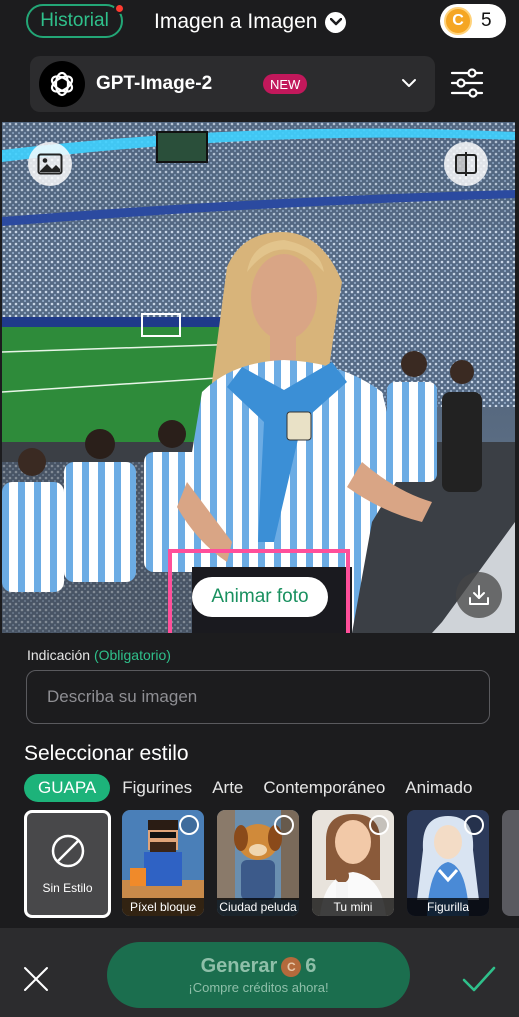  What do you see at coordinates (59, 655) in the screenshot?
I see `prompt-label-text: Indicación` at bounding box center [59, 655].